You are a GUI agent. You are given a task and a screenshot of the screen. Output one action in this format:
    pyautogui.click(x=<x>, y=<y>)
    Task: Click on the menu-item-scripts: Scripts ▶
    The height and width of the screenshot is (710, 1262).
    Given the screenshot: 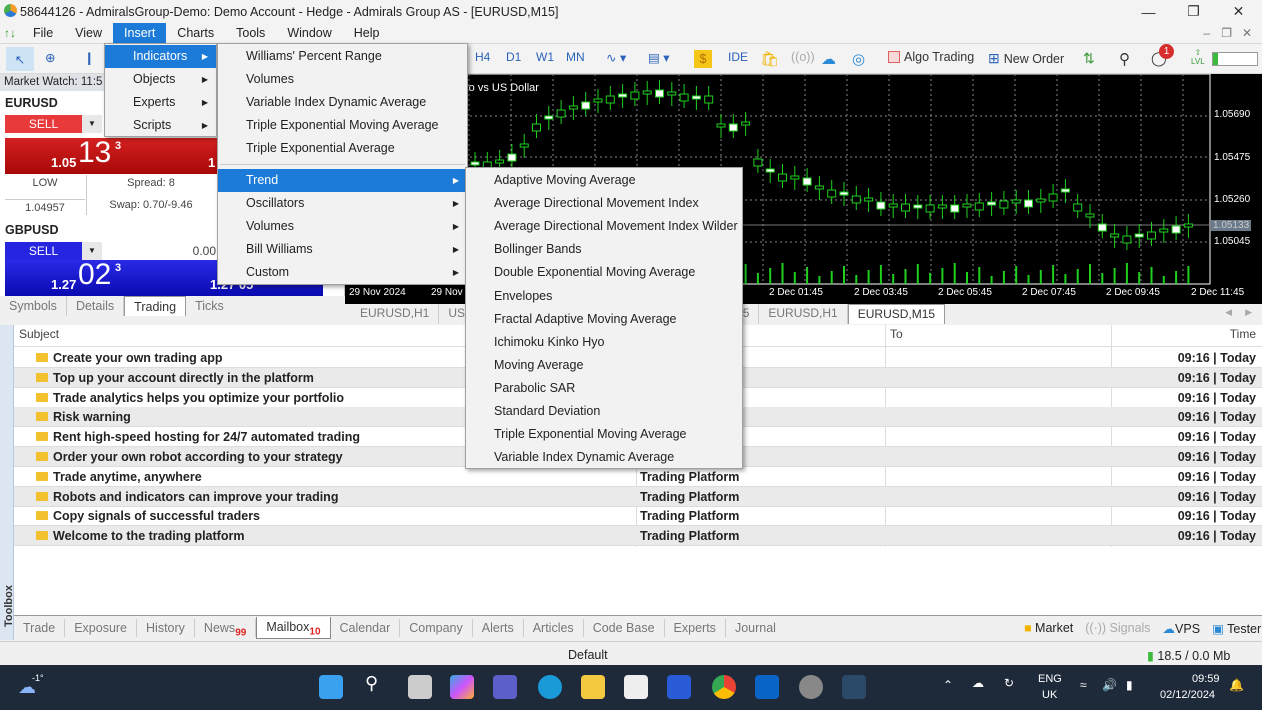 What is the action you would take?
    pyautogui.click(x=160, y=125)
    